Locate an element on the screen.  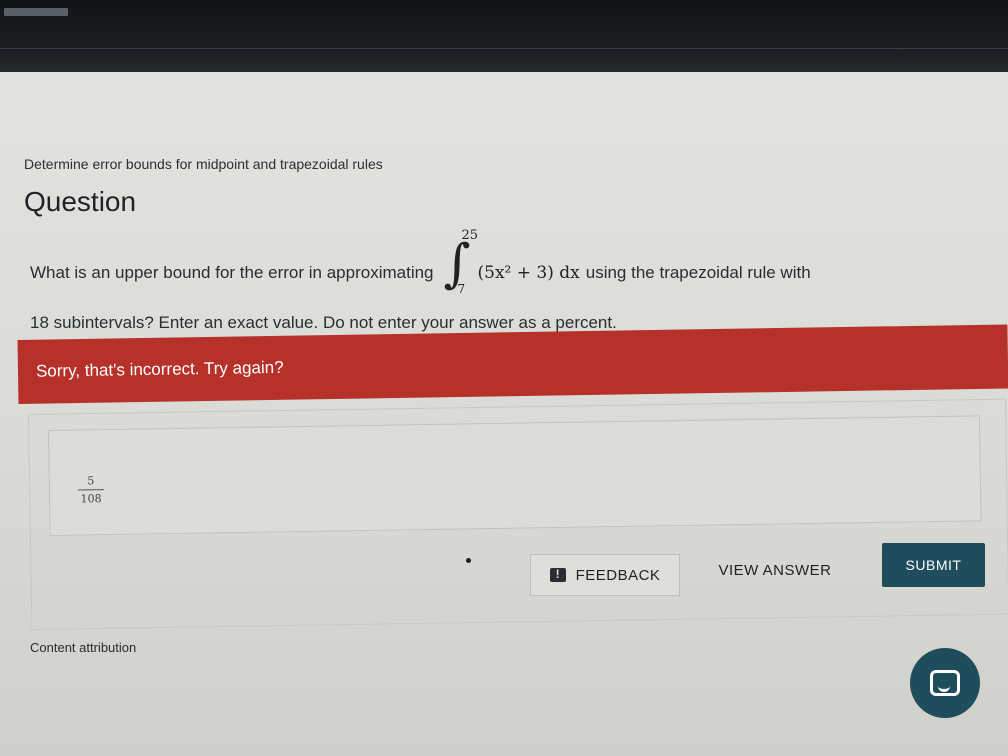
integral-sign: ∫ 25 7 is located at coordinates (459, 265).